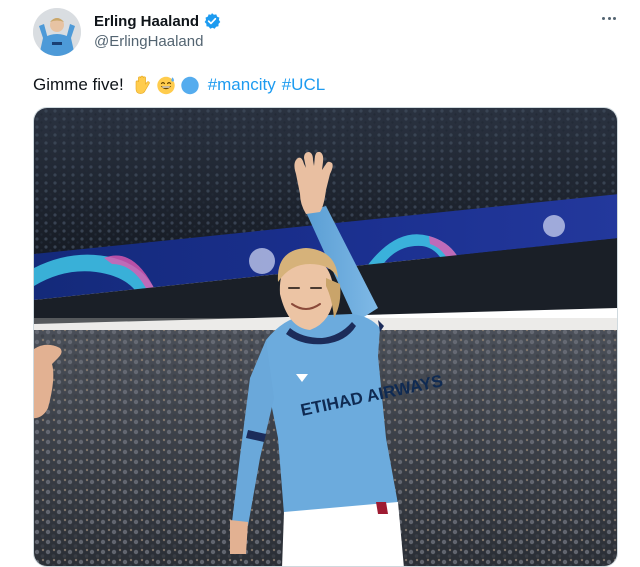 Image resolution: width=640 pixels, height=567 pixels. Describe the element at coordinates (148, 41) in the screenshot. I see `handle: @ErlingHaaland` at that location.